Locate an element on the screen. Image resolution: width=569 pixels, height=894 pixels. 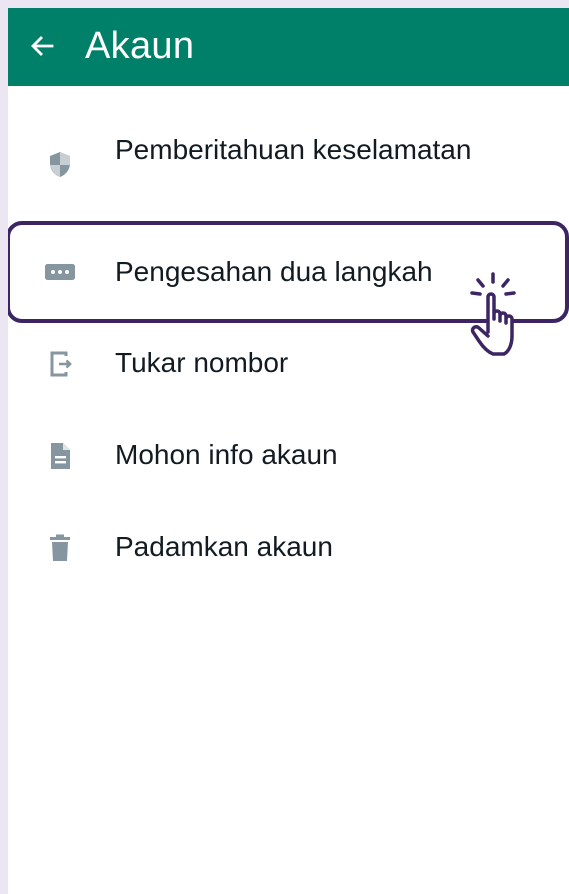
password-dots-icon is located at coordinates (60, 272).